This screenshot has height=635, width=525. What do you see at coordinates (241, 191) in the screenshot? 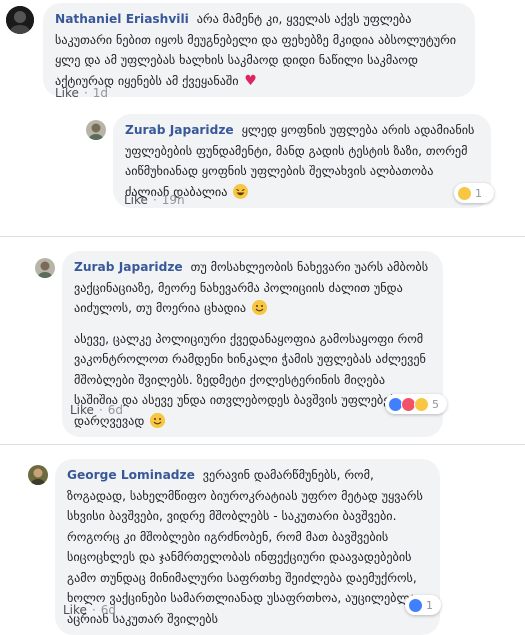
I see `laughing-emoji-icon` at bounding box center [241, 191].